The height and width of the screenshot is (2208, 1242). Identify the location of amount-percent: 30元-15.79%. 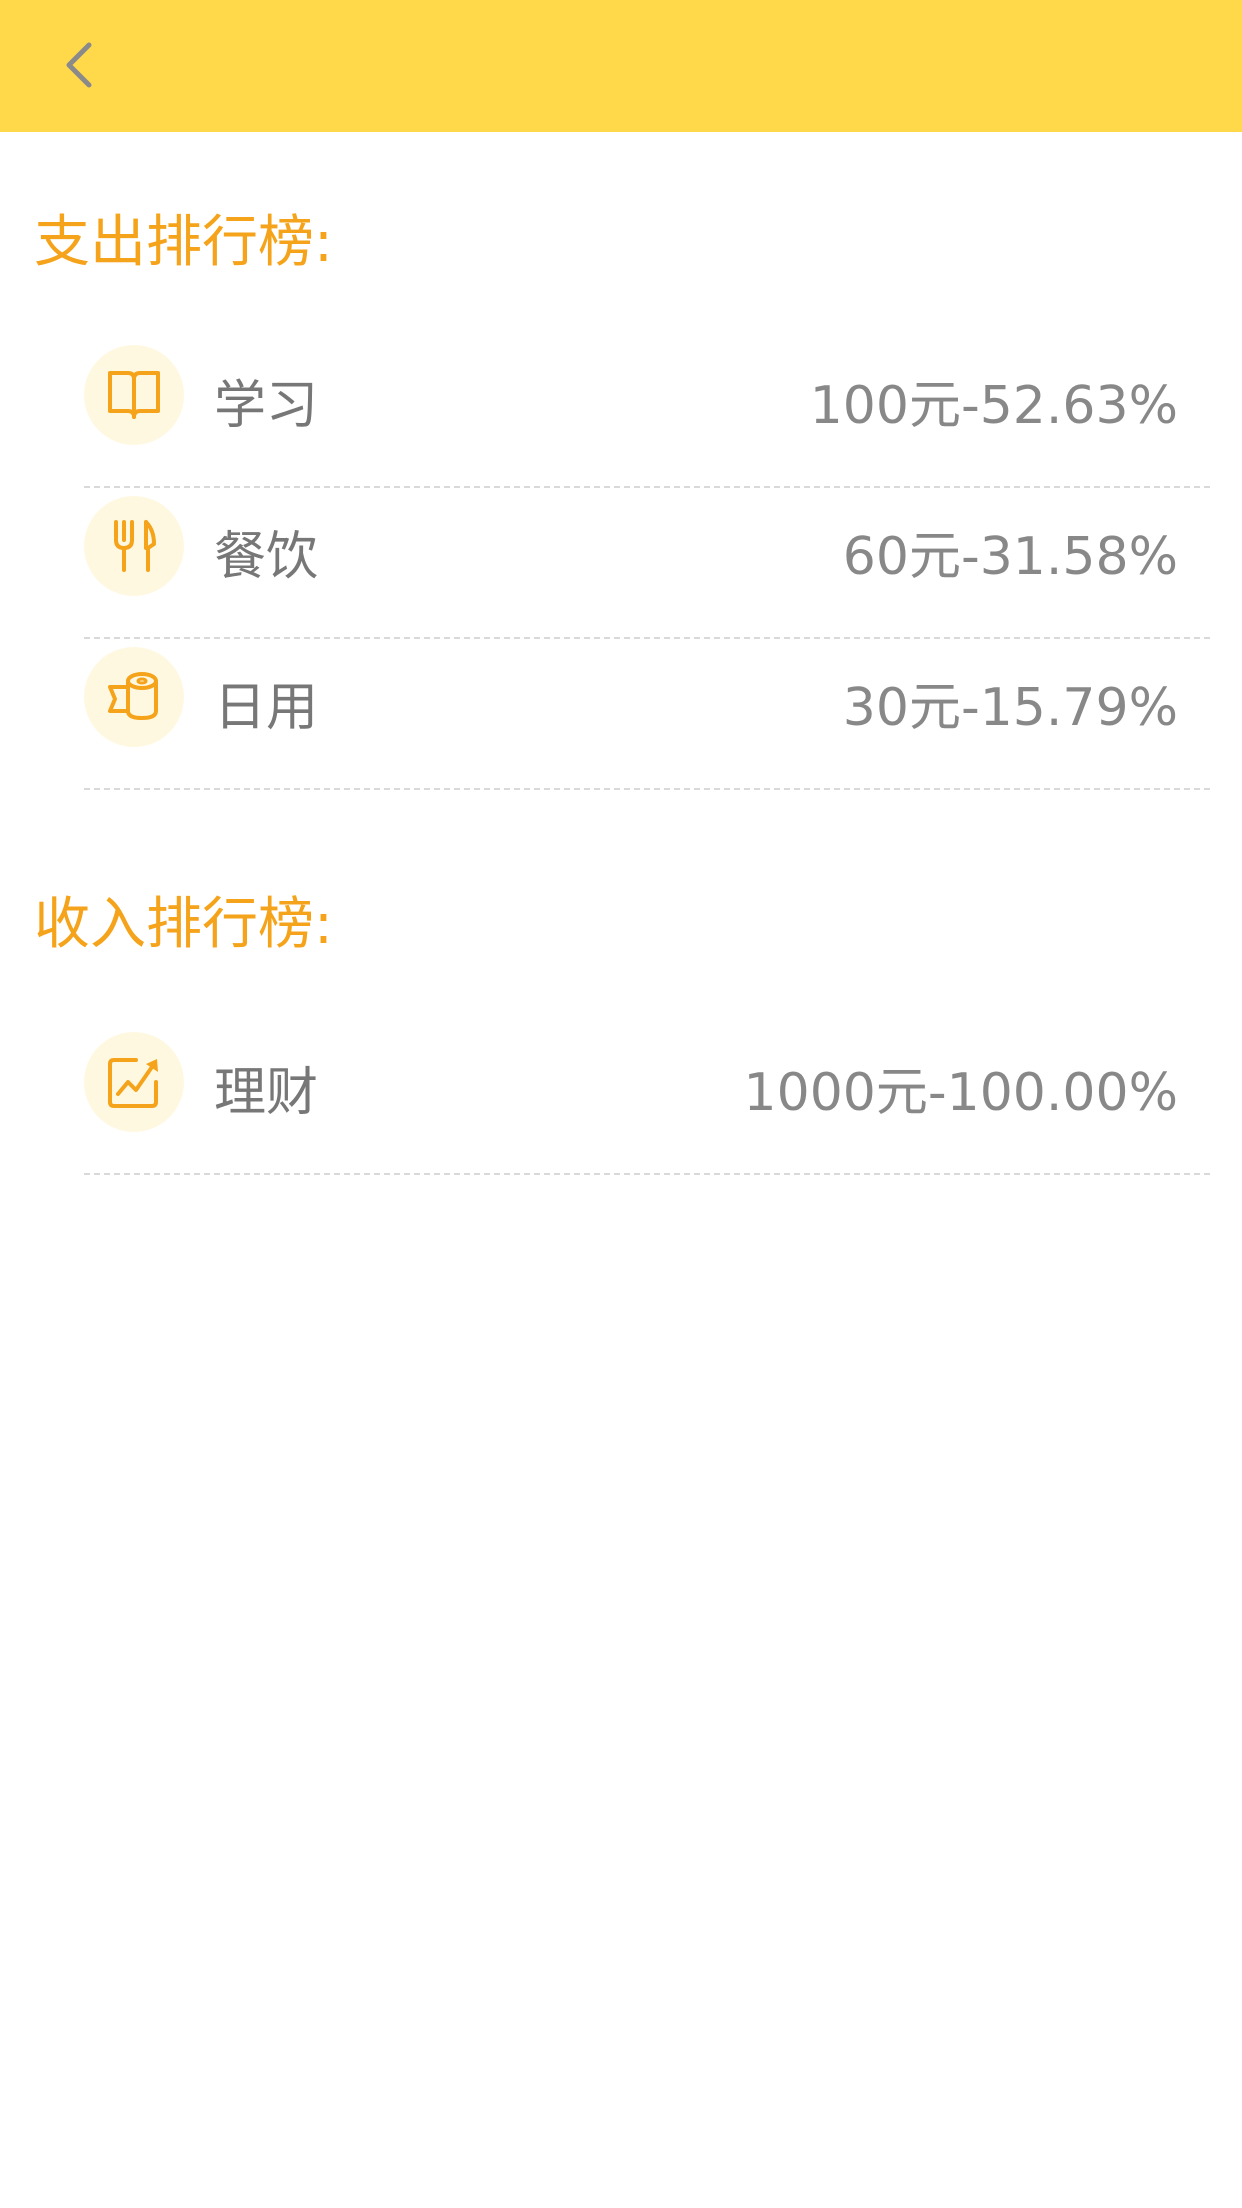
(1010, 708).